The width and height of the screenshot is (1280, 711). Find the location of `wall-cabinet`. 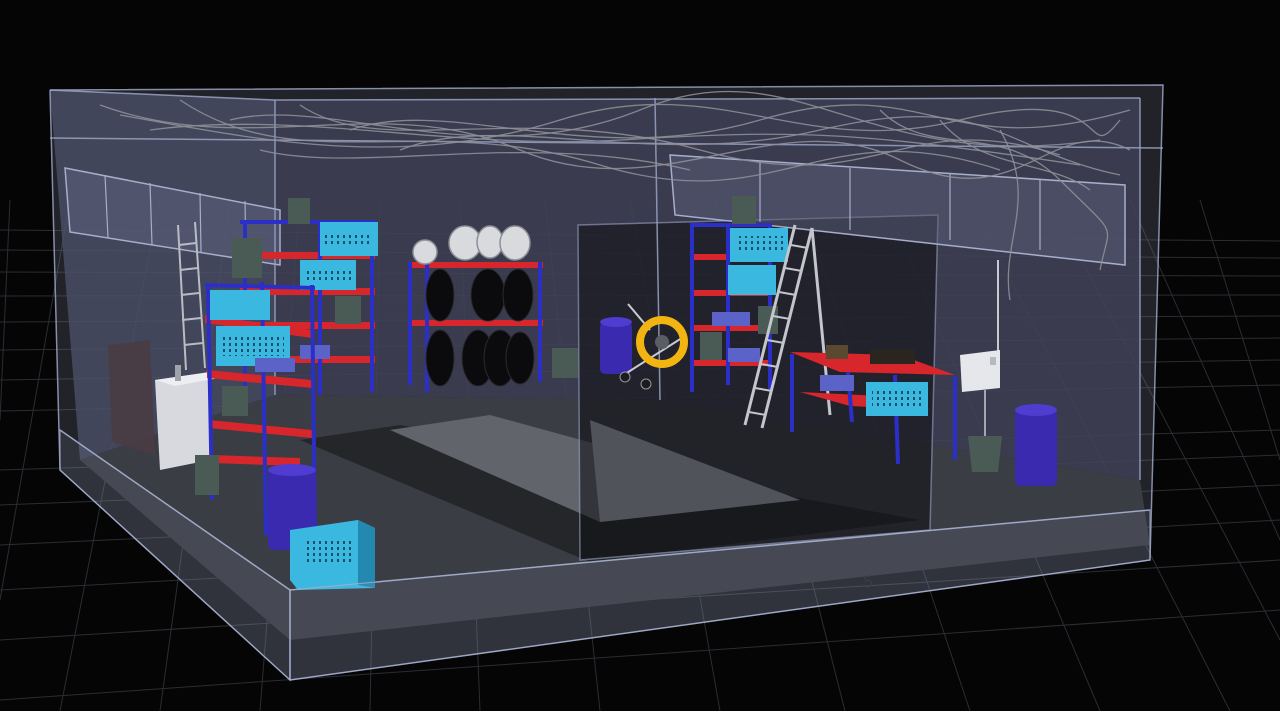

wall-cabinet is located at coordinates (131, 397).